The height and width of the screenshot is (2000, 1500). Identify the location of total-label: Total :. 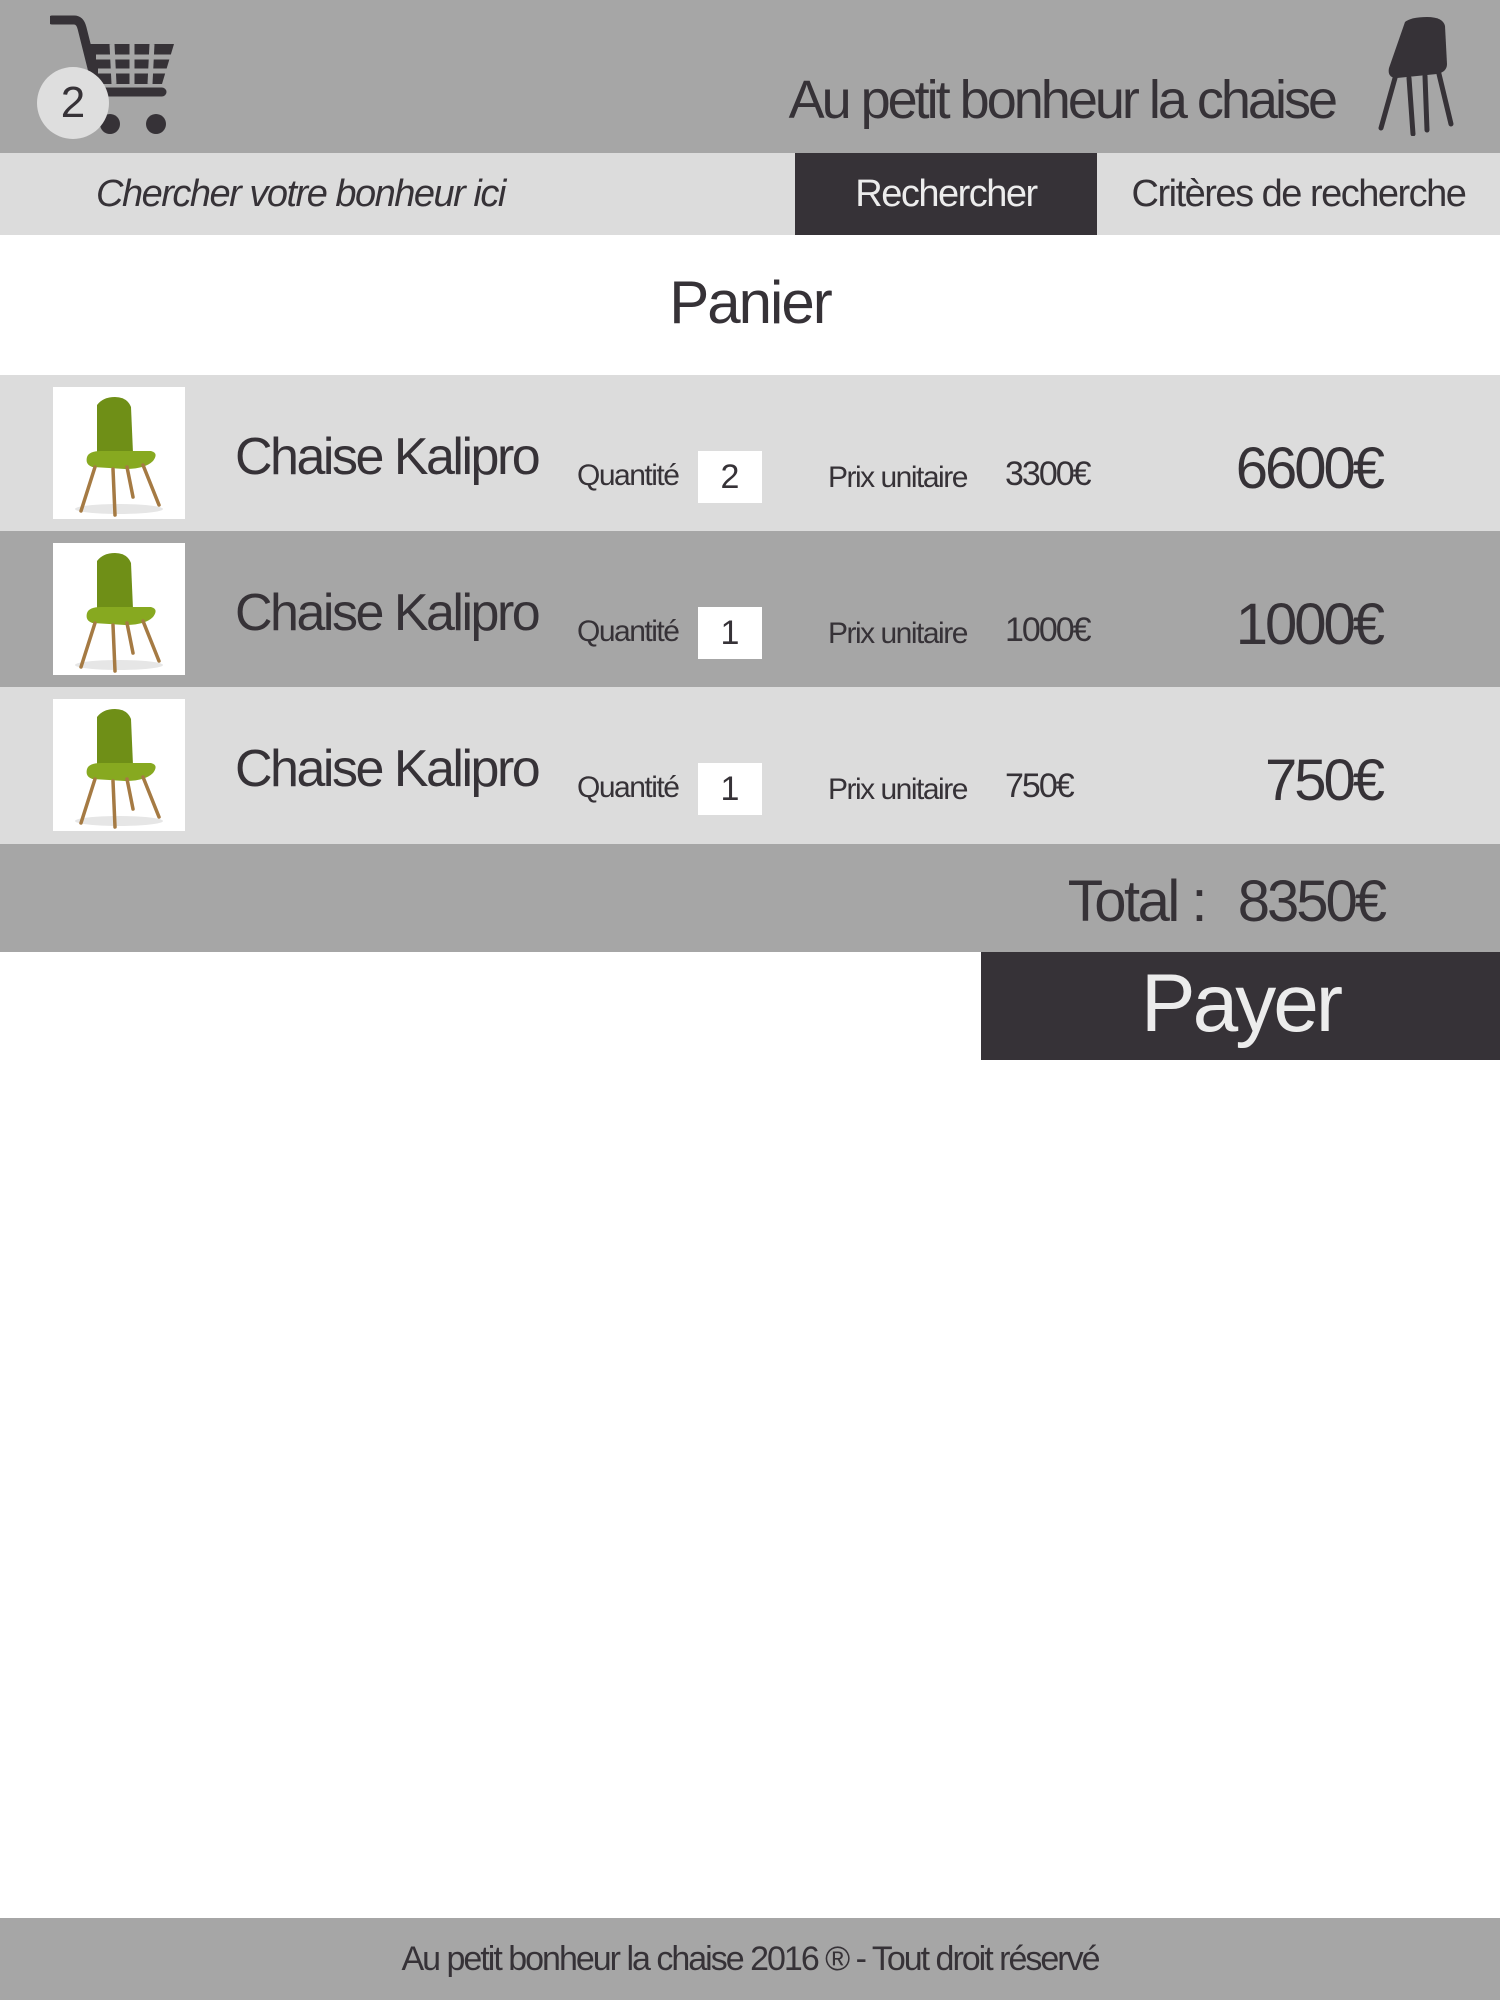
(1137, 901).